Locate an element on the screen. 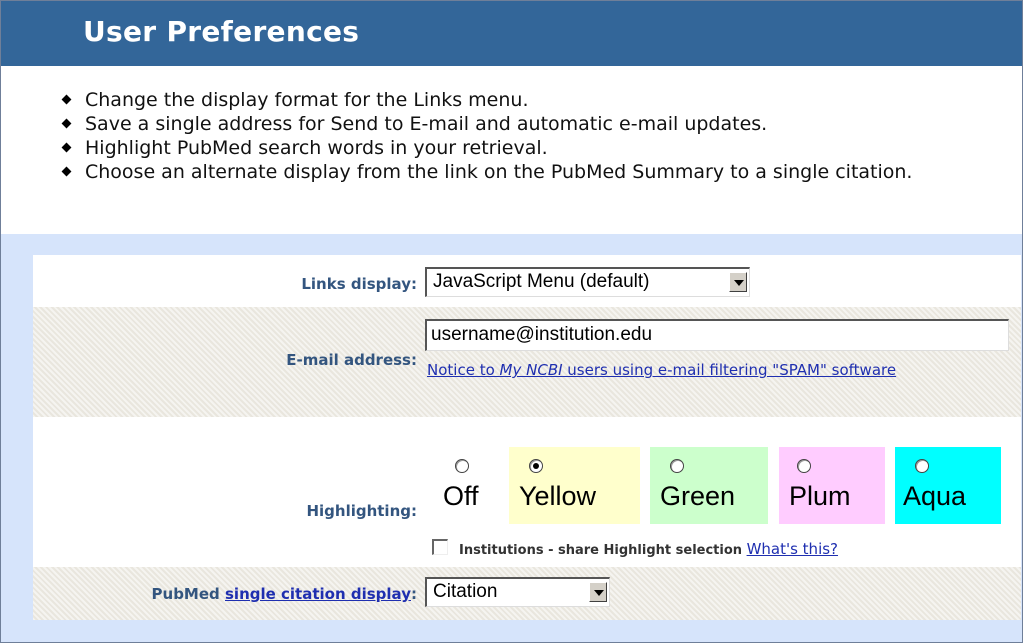  page-title: User Preferences is located at coordinates (221, 31).